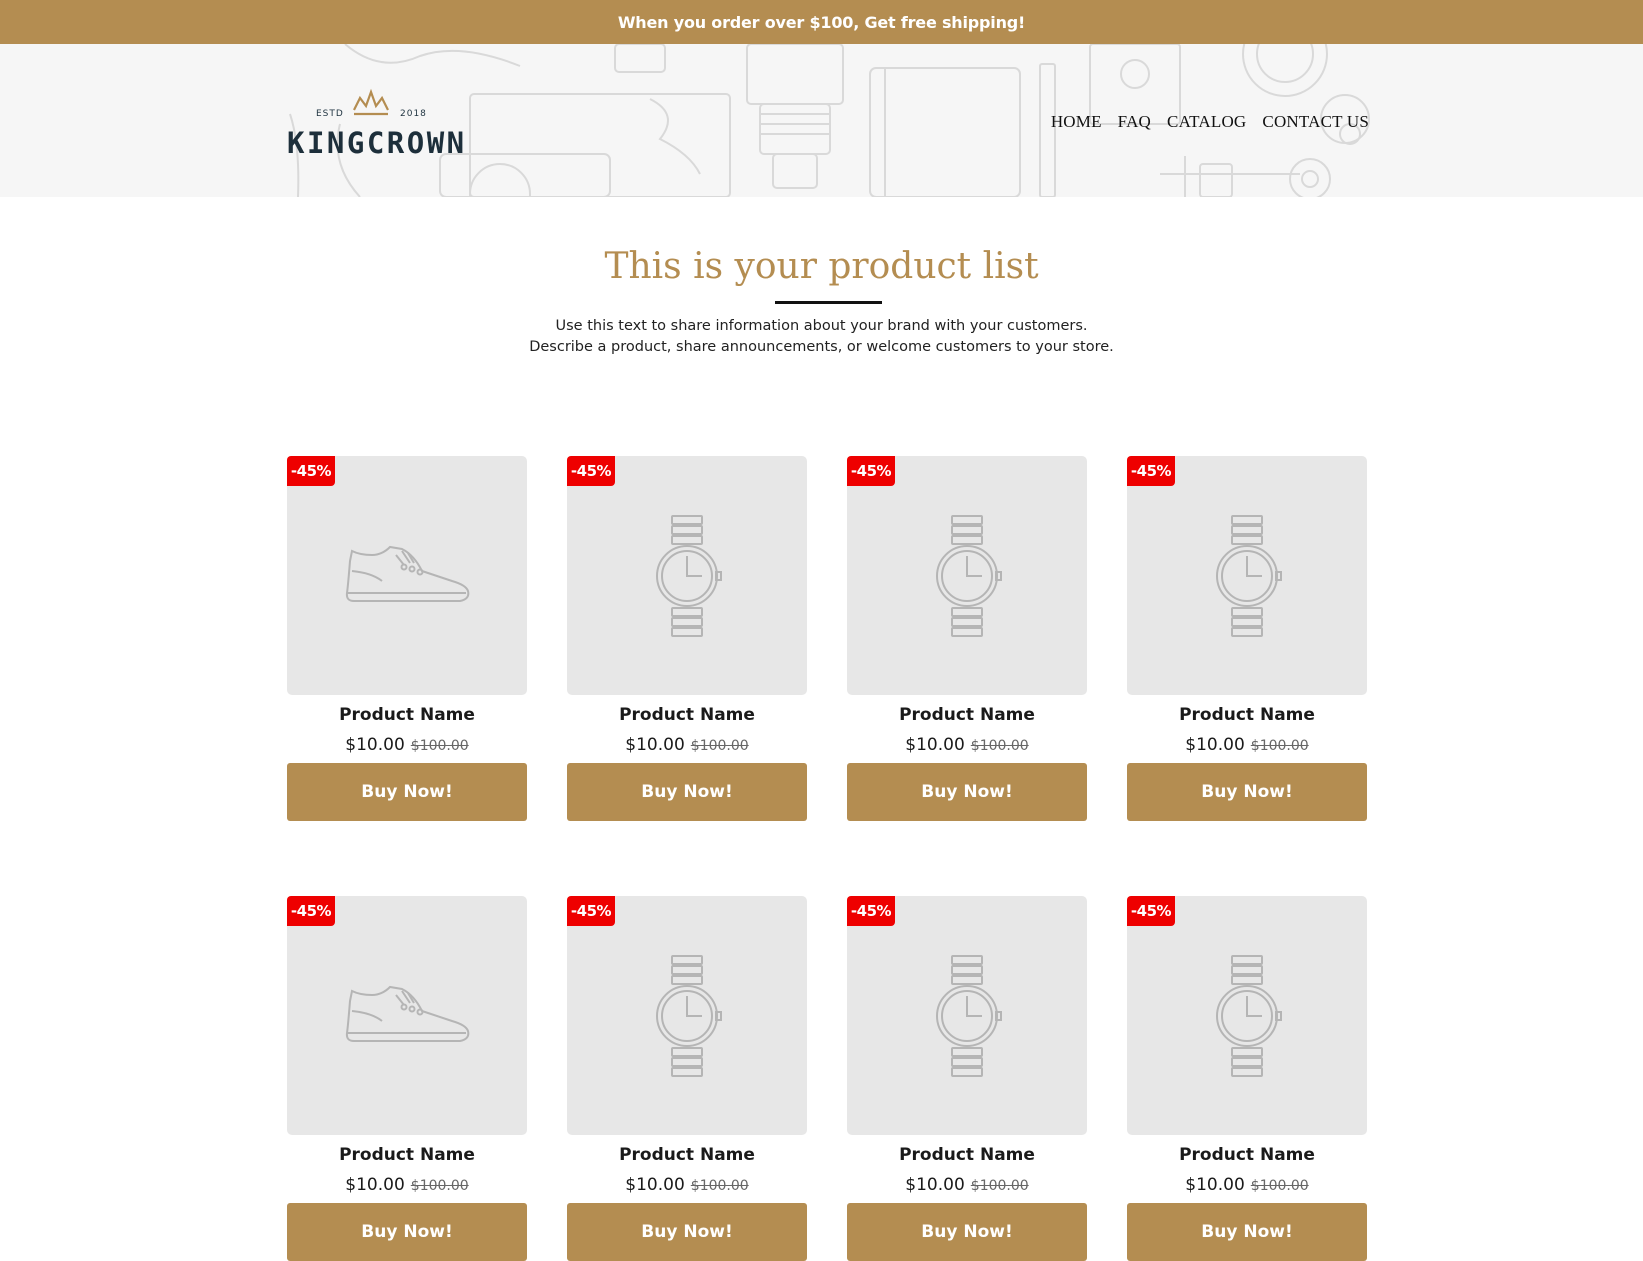 The image size is (1643, 1261). What do you see at coordinates (377, 143) in the screenshot?
I see `logo-wordmark: KINGCROWN` at bounding box center [377, 143].